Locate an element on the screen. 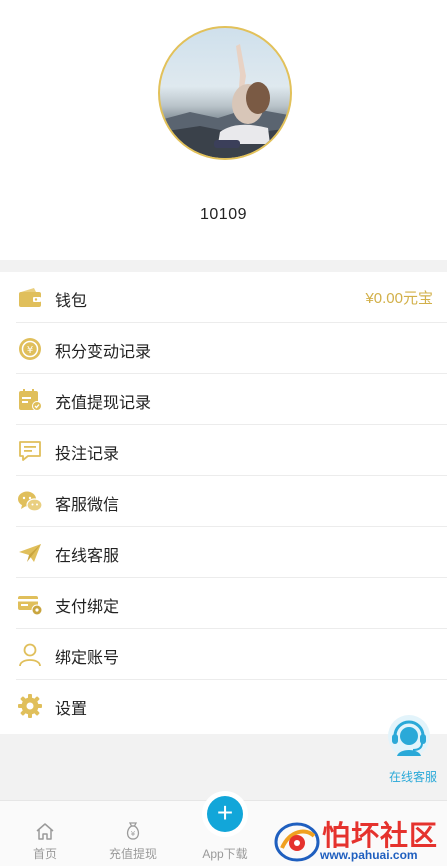  menu-item-bet-record: 投注记录 is located at coordinates (223, 450).